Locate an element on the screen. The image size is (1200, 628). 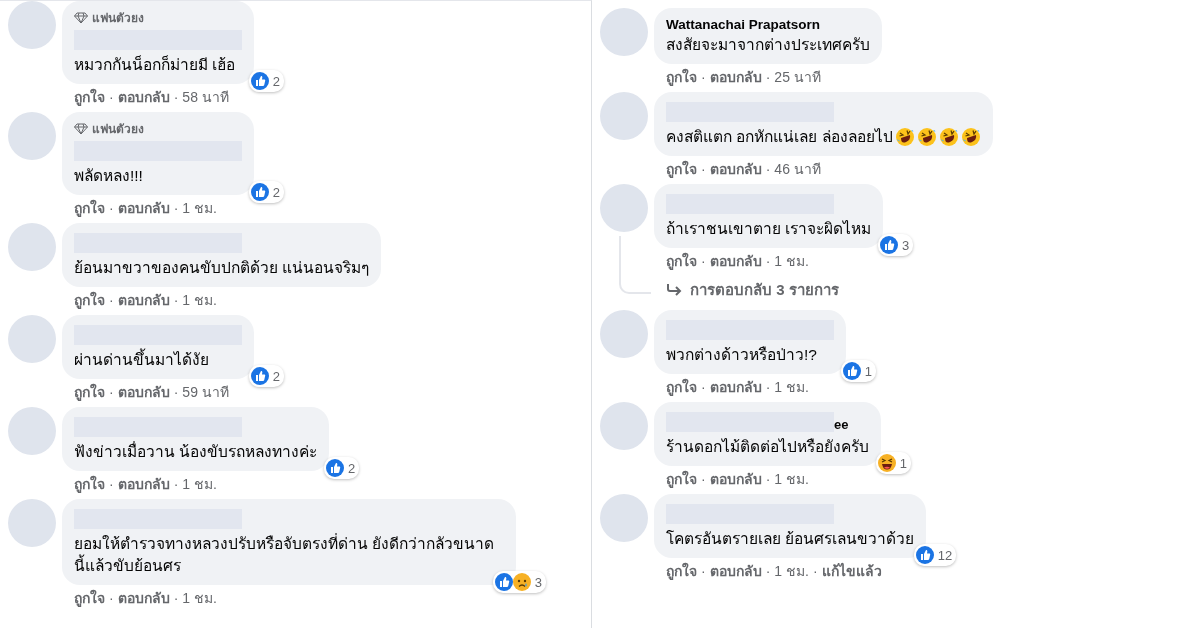
comment-time: 59 นาที is located at coordinates (205, 392).